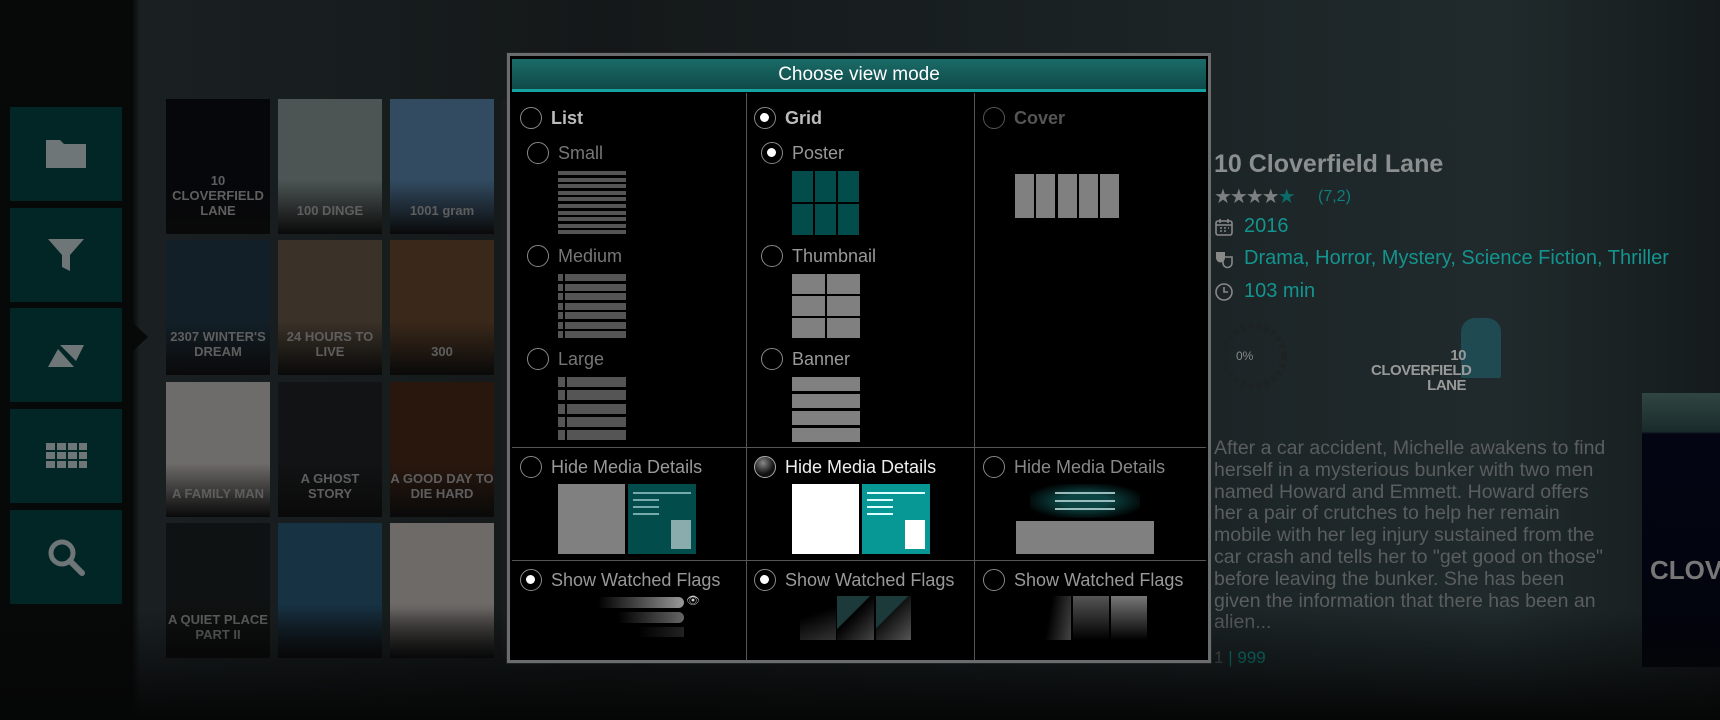 The image size is (1720, 720). What do you see at coordinates (826, 306) in the screenshot?
I see `grid-thumbnail-preview-icon` at bounding box center [826, 306].